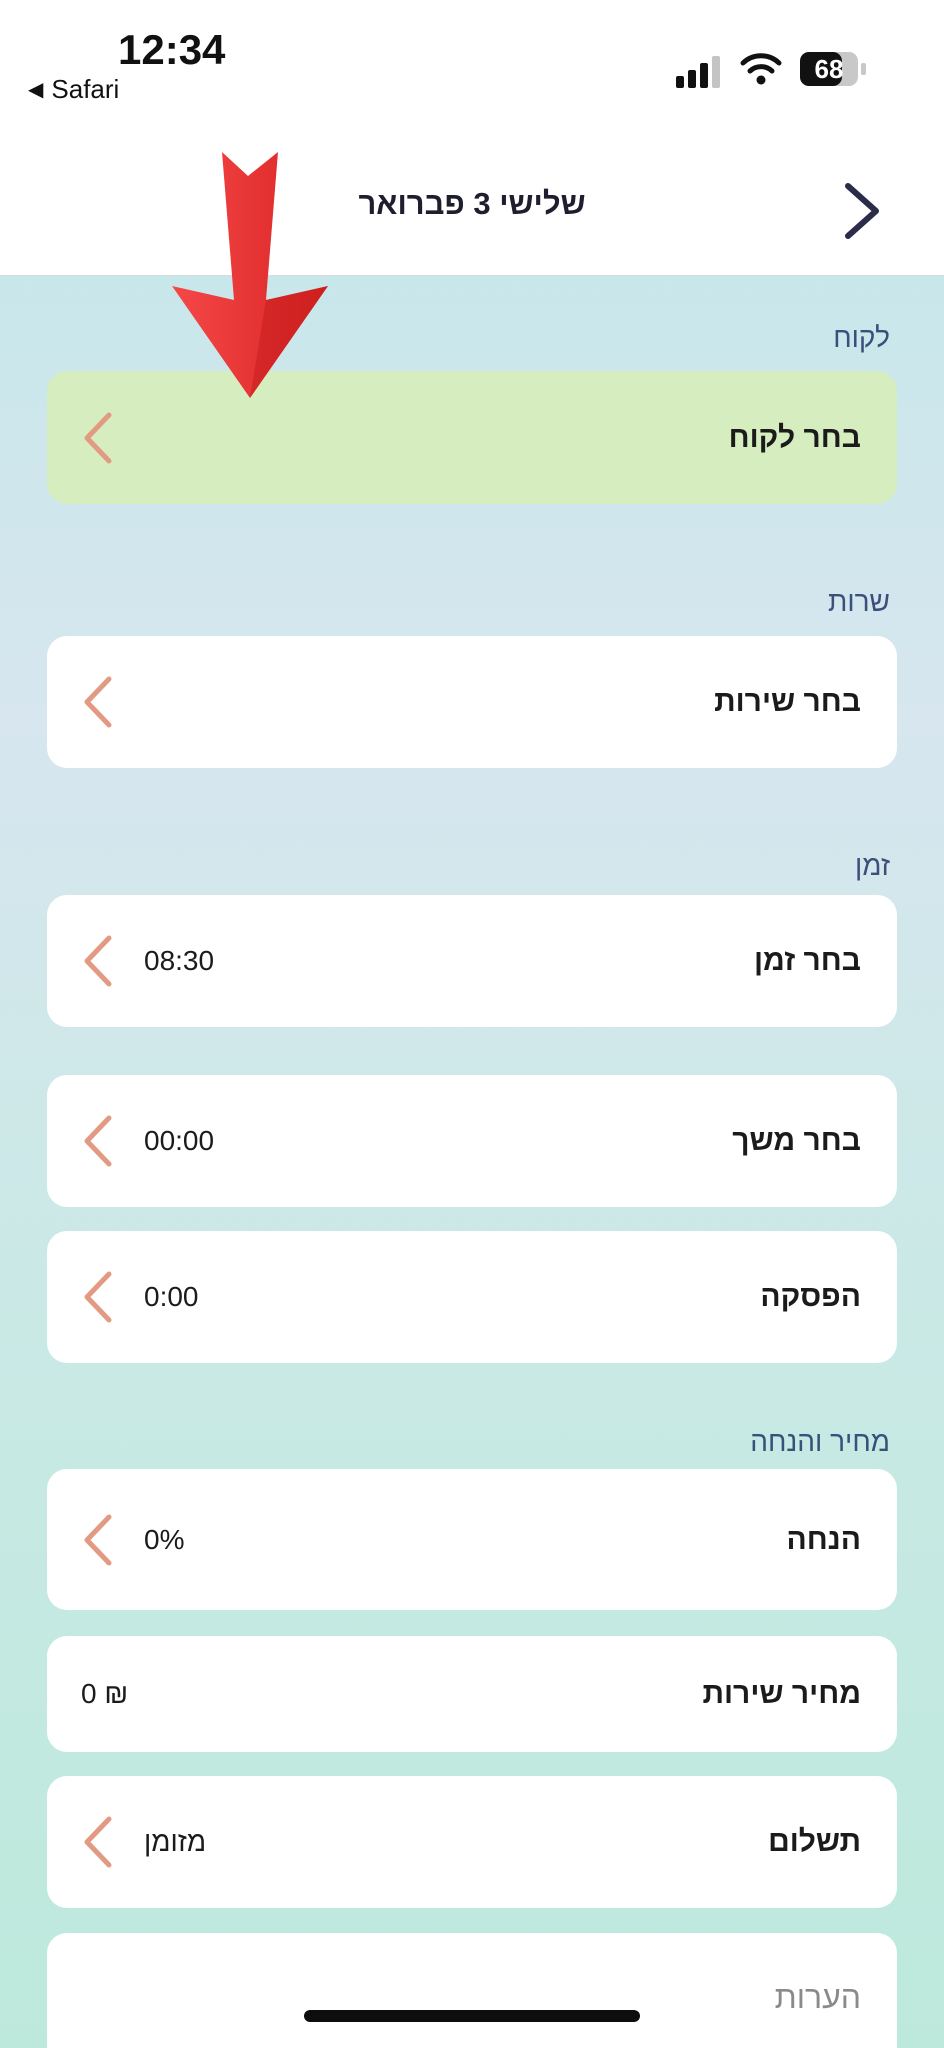  I want to click on choose-service-label: בחר שירות, so click(787, 701).